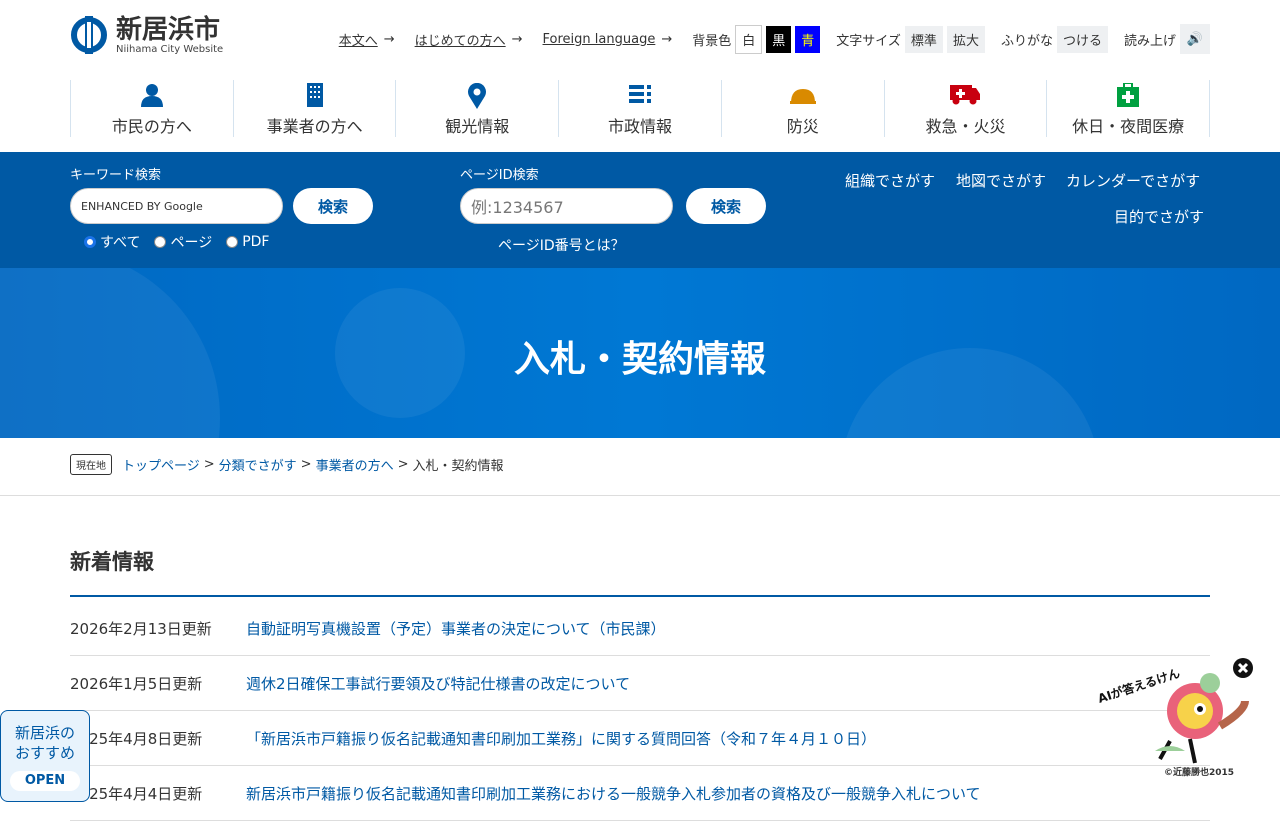 This screenshot has width=1280, height=821. I want to click on building-icon, so click(314, 95).